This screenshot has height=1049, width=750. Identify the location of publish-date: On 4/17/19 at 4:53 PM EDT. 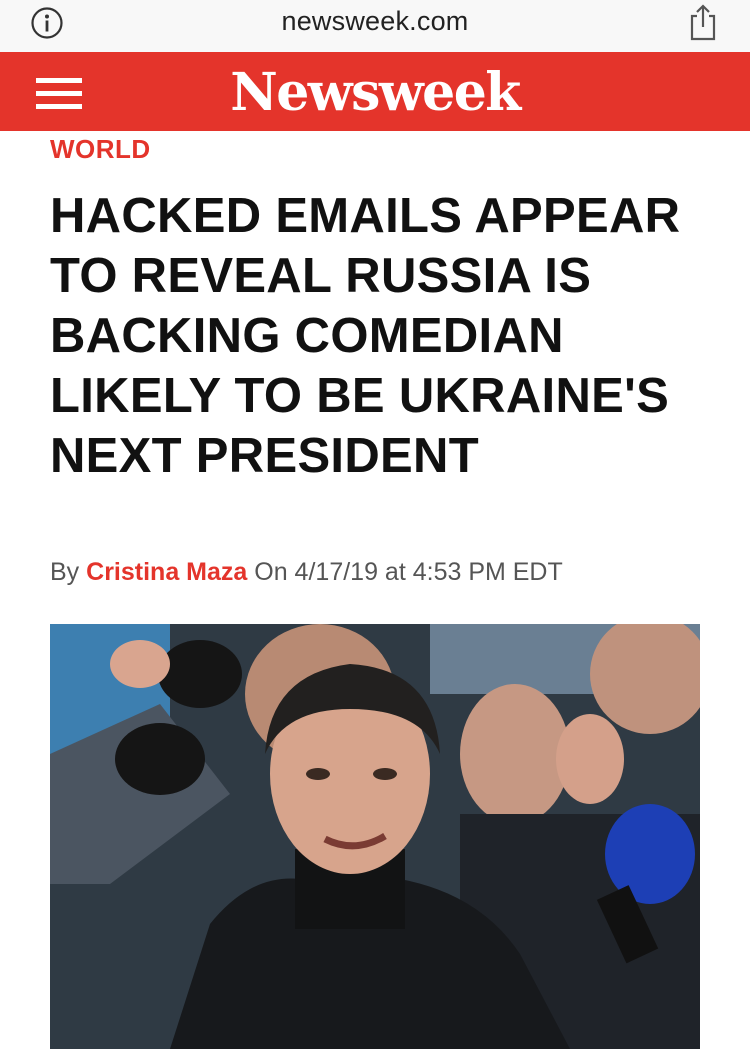
(408, 572).